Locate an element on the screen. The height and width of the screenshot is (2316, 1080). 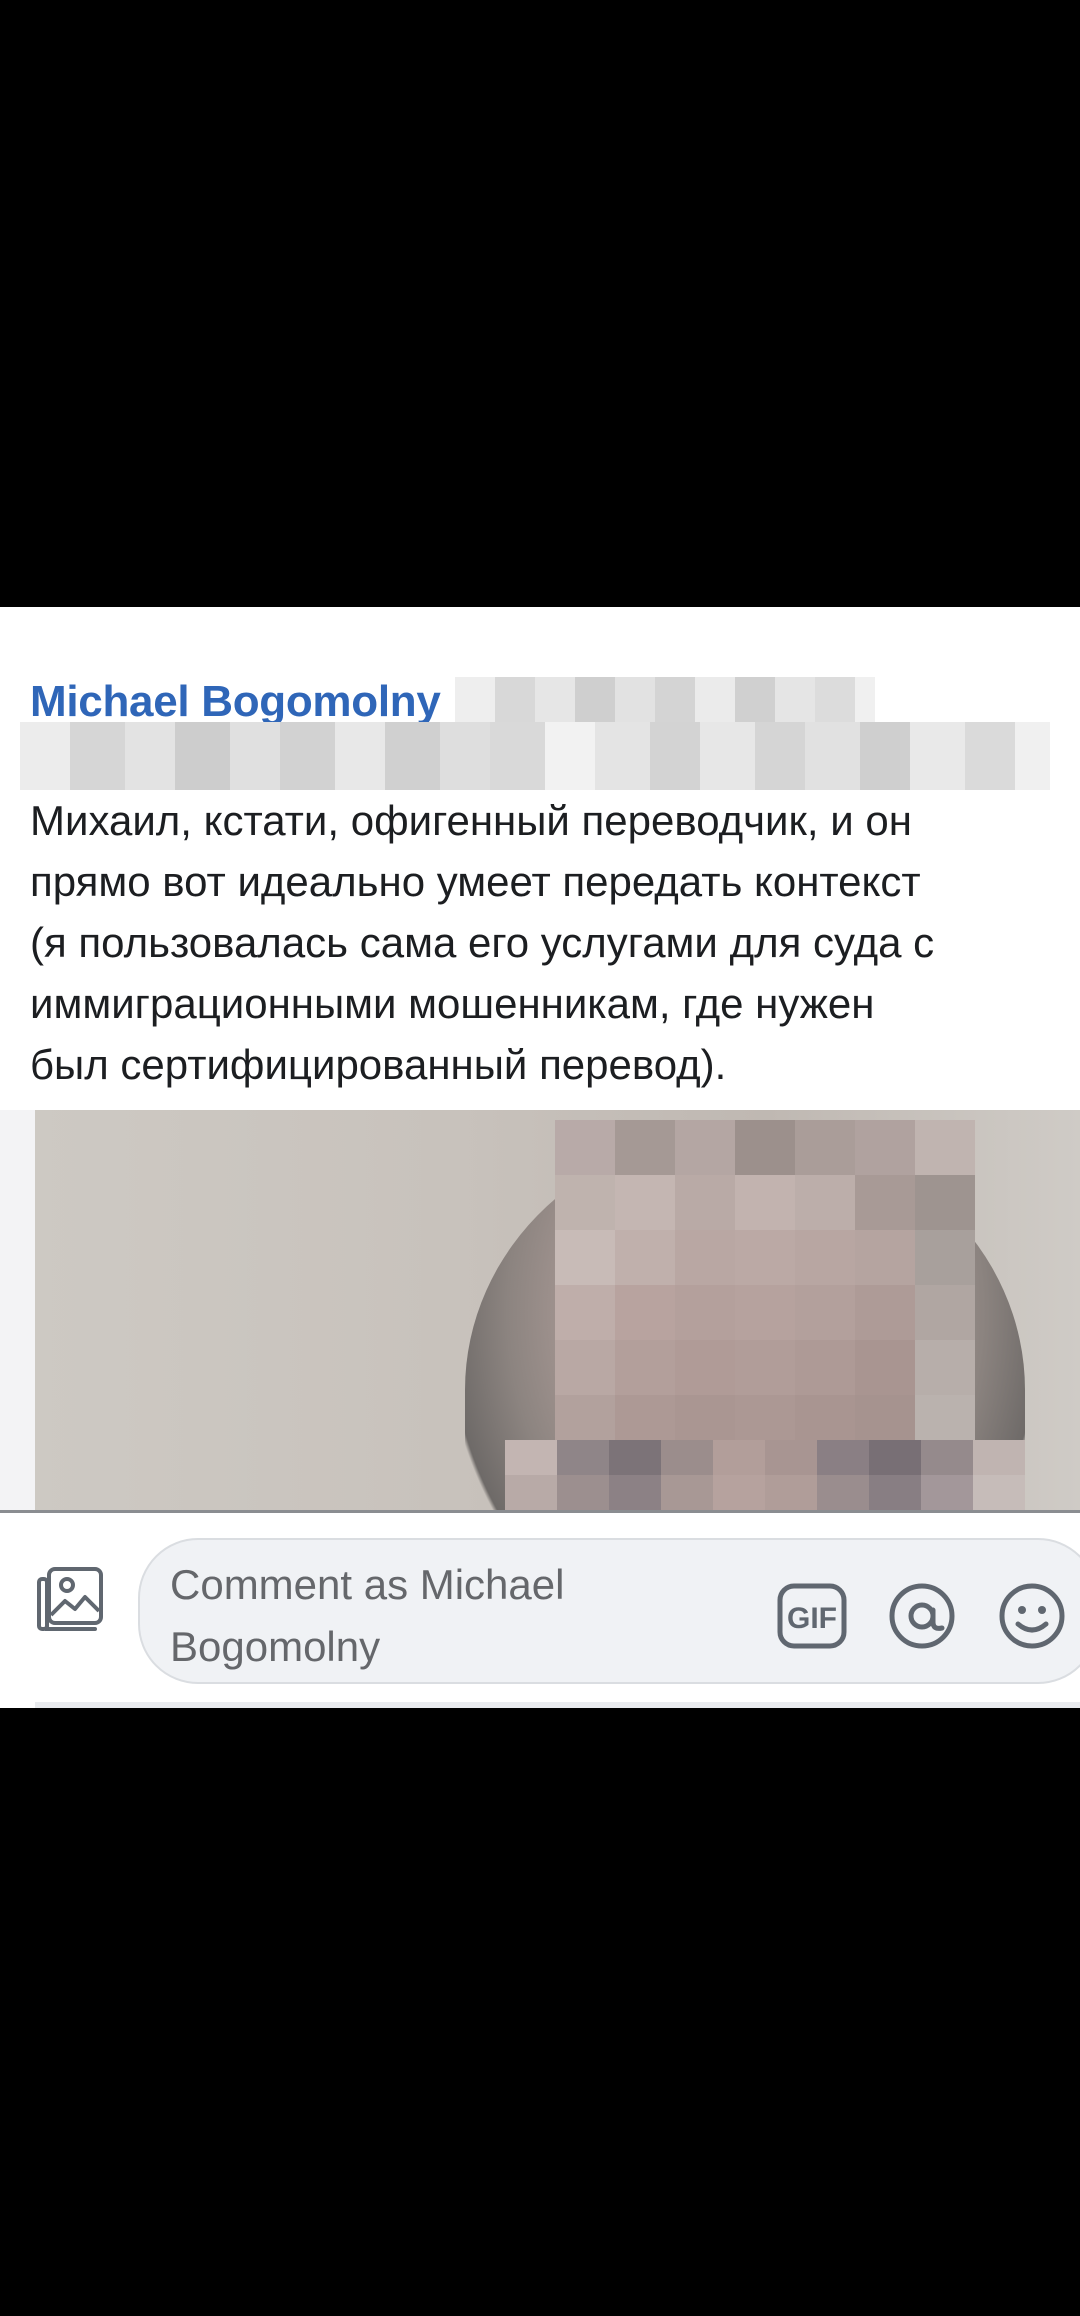
comment-input: Comment as Michael Bogomolny GIF is located at coordinates (609, 1611).